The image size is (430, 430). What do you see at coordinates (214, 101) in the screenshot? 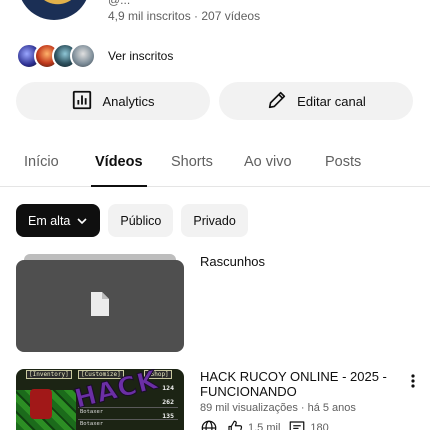
I see `channel-actions: Analytics Editar canal` at bounding box center [214, 101].